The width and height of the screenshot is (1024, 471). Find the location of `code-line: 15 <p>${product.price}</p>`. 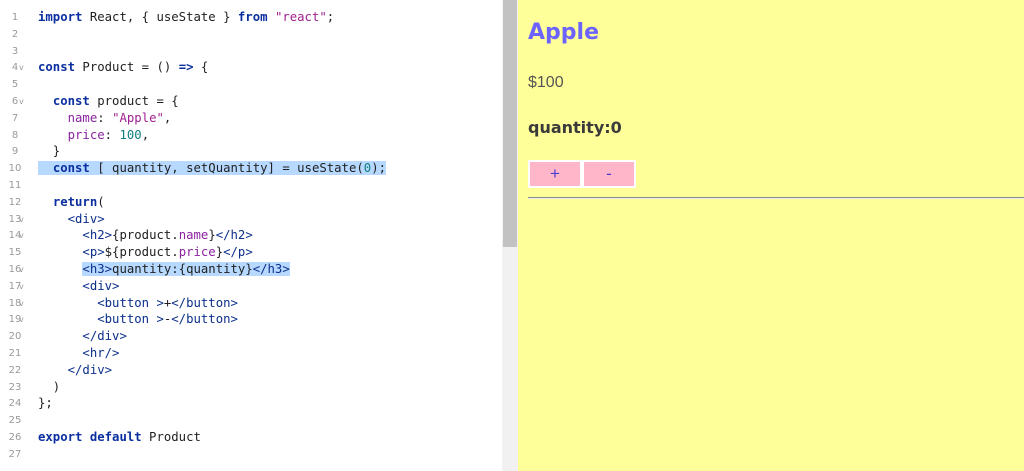

code-line: 15 <p>${product.price}</p> is located at coordinates (251, 252).